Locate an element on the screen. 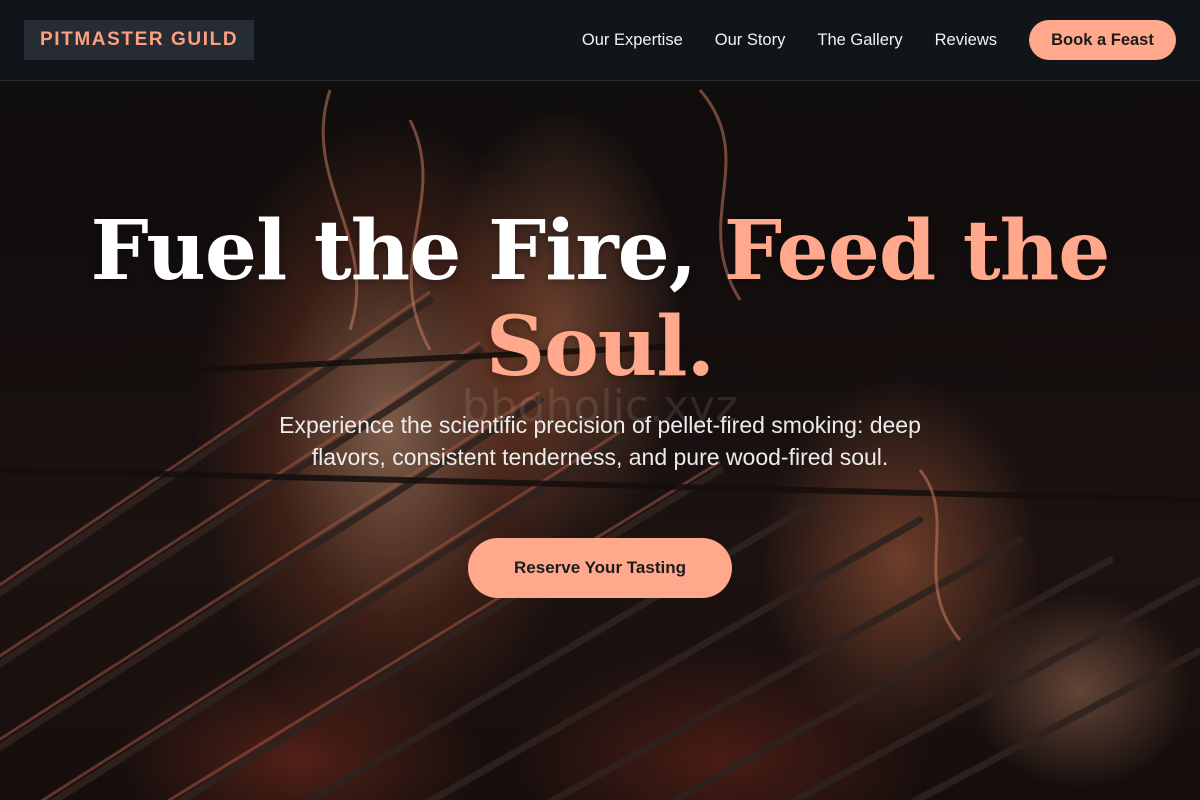 Image resolution: width=1200 pixels, height=800 pixels. reserve-tasting-button: Reserve Your Tasting is located at coordinates (600, 568).